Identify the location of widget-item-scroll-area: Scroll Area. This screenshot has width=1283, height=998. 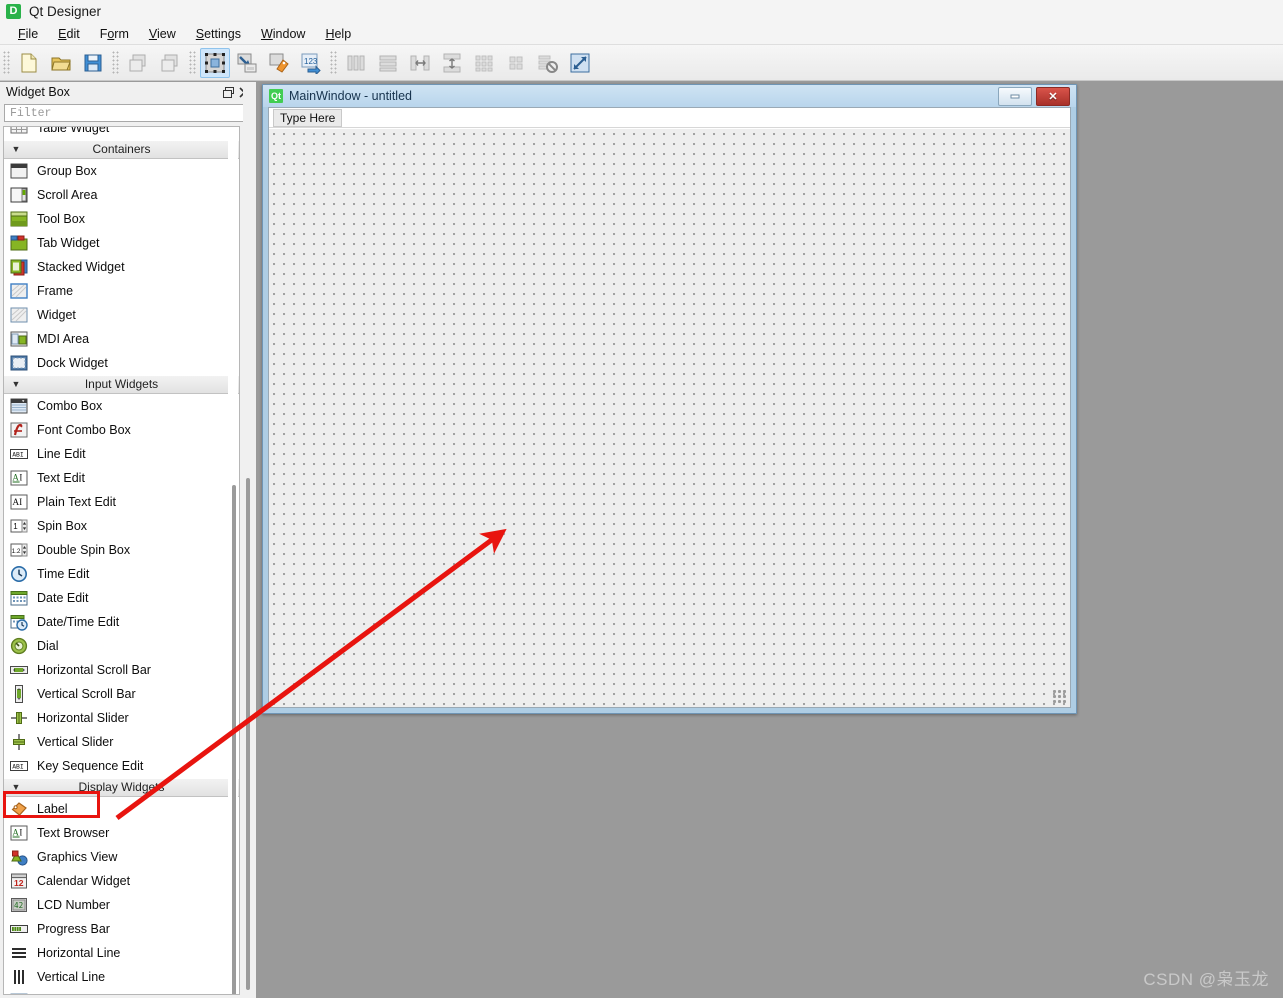
(121, 195).